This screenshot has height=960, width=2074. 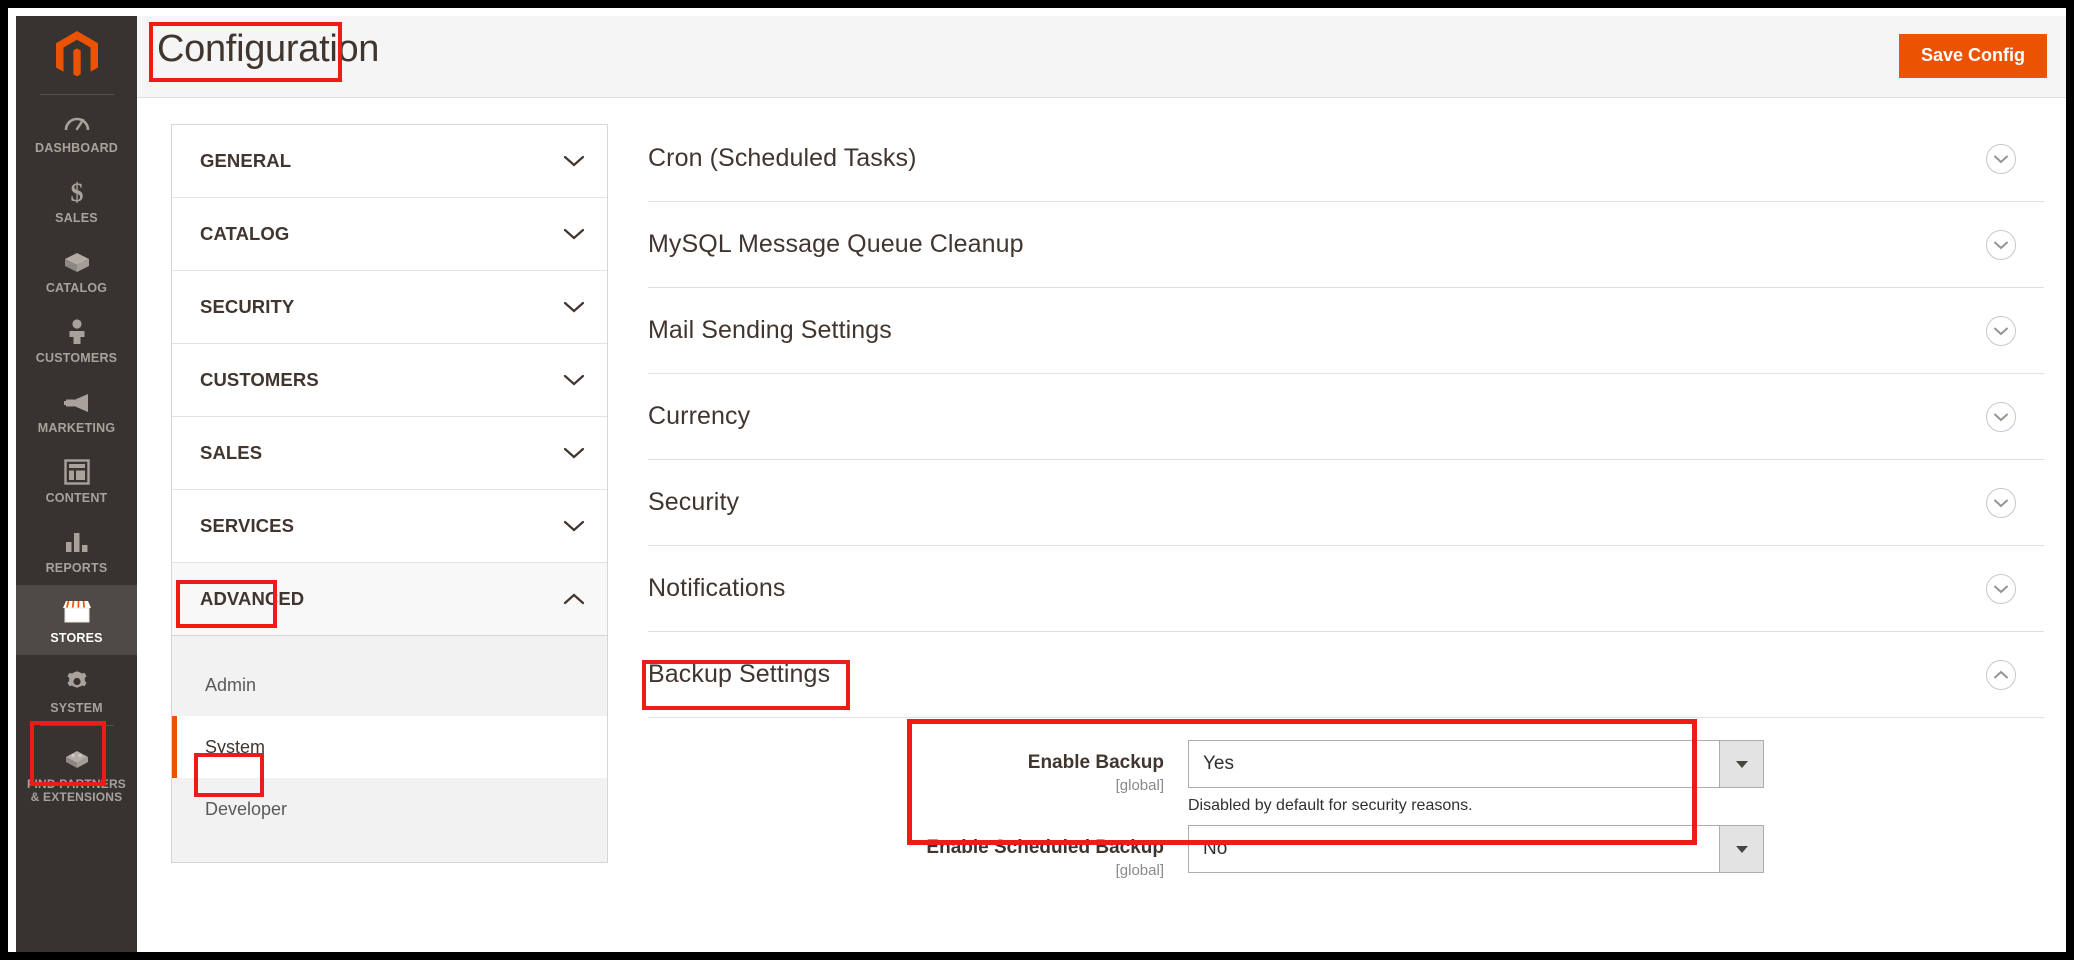 I want to click on magento-logo, so click(x=76, y=55).